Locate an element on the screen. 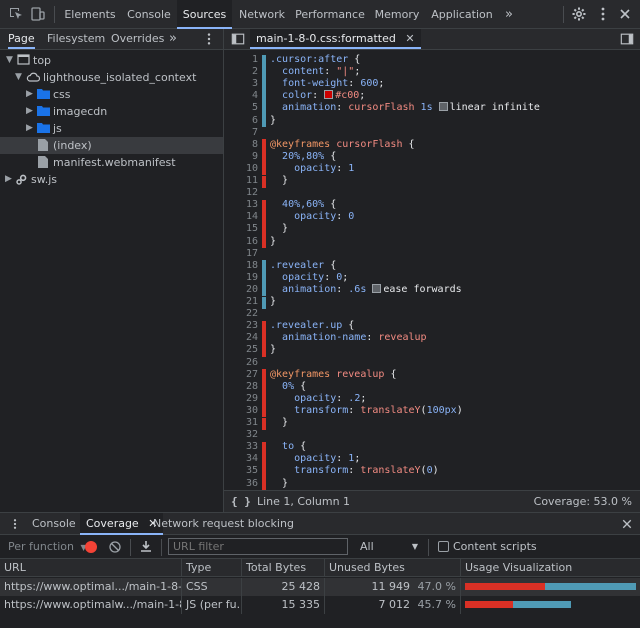  column-header-total-bytes: Total Bytes is located at coordinates (283, 568).